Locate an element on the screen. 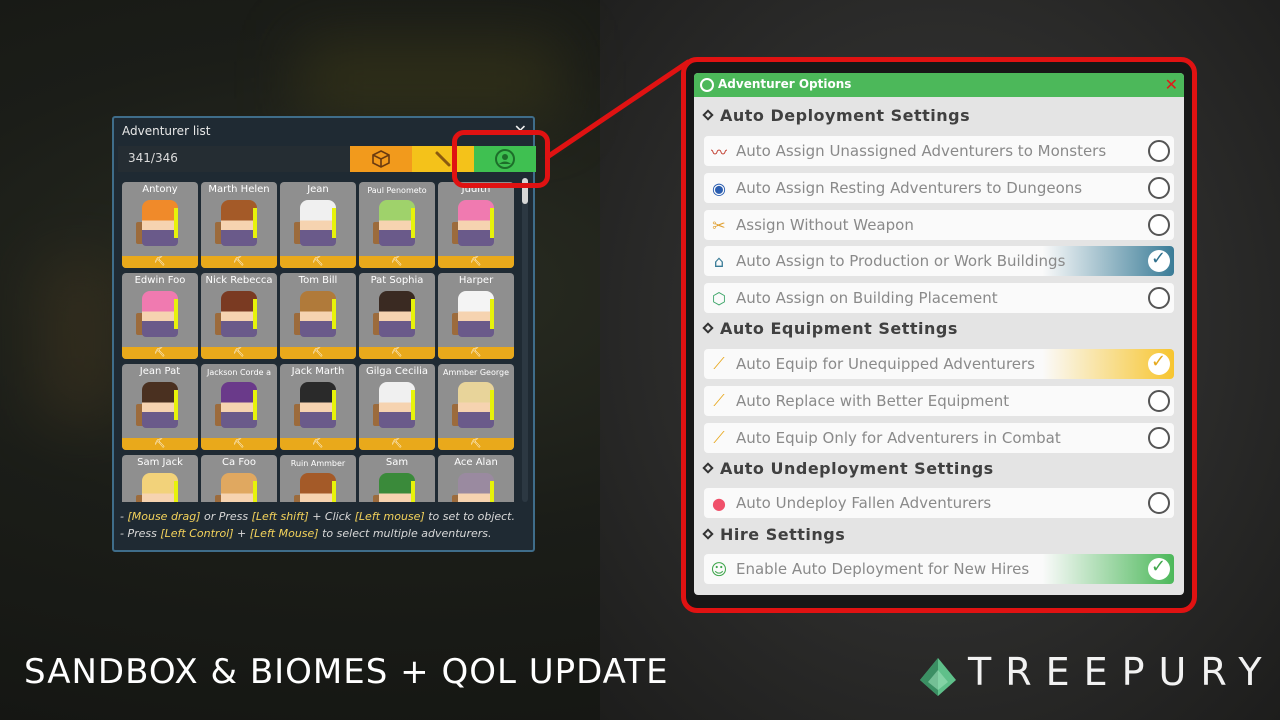 This screenshot has width=1280, height=720. adventurer-card: Jean Pat ⛏ is located at coordinates (160, 407).